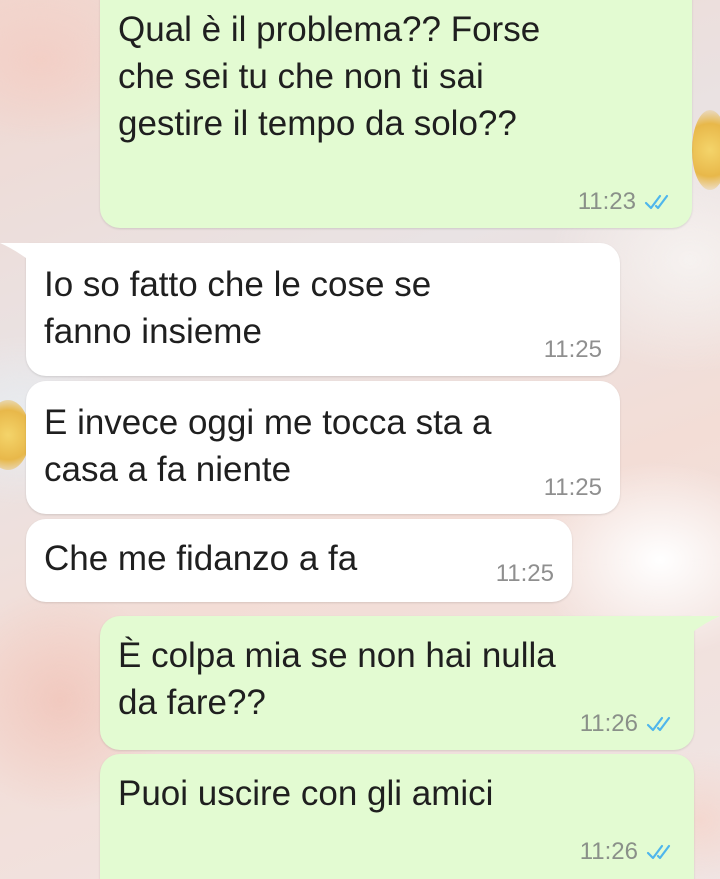 This screenshot has height=879, width=720. What do you see at coordinates (201, 558) in the screenshot?
I see `message-text: Che me fidanzo a fa` at bounding box center [201, 558].